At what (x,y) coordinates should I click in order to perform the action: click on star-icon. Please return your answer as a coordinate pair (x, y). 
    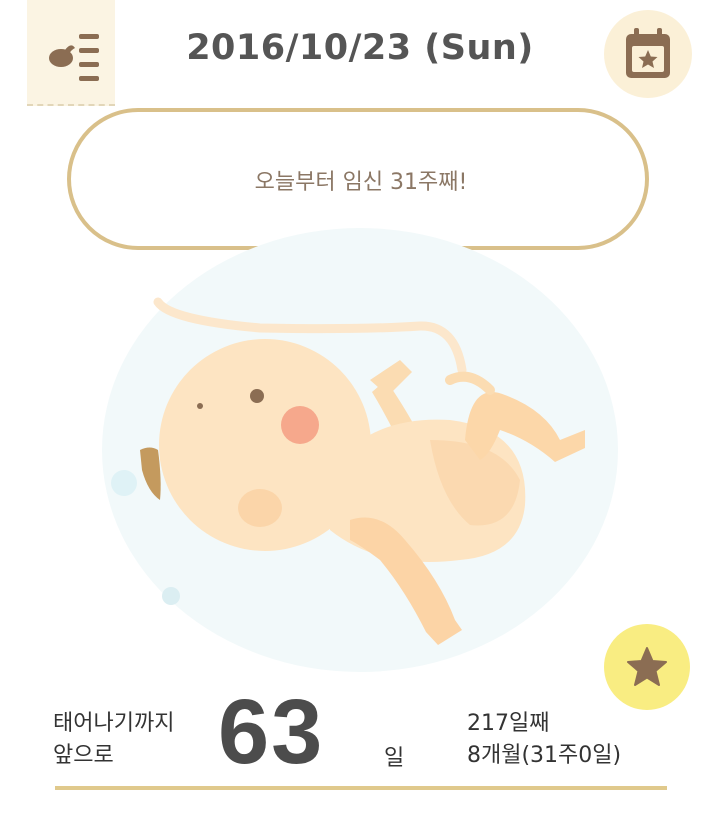
    Looking at the image, I should click on (647, 666).